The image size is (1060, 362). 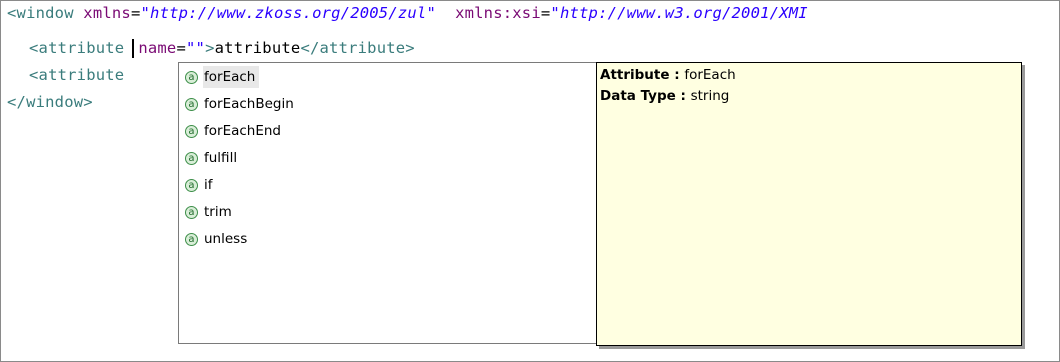 I want to click on info-datatype-row: Data Type : string, so click(x=664, y=96).